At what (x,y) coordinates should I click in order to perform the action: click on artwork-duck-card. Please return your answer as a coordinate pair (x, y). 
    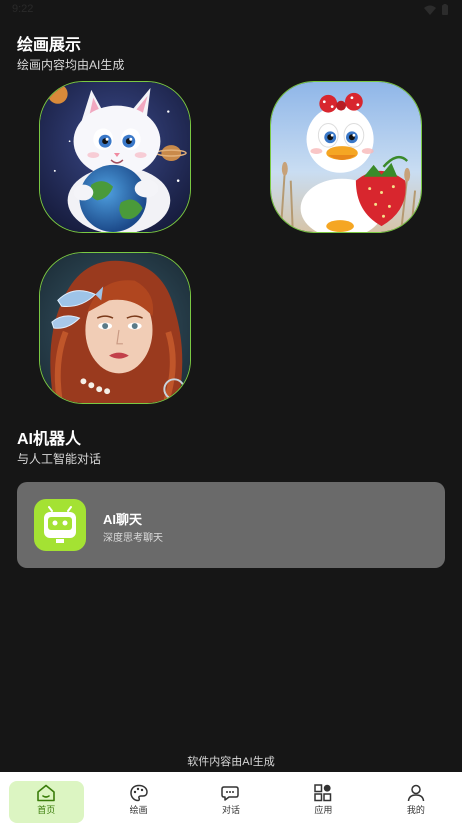
    Looking at the image, I should click on (346, 157).